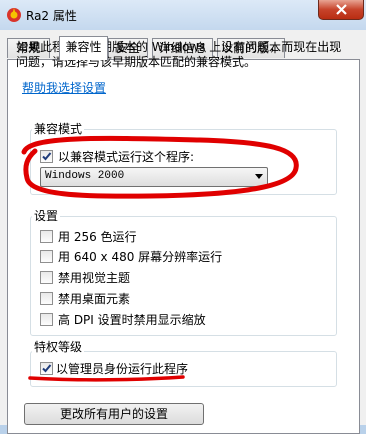  Describe the element at coordinates (94, 278) in the screenshot. I see `setting-label-visual-themes: 禁用视觉主题` at that location.